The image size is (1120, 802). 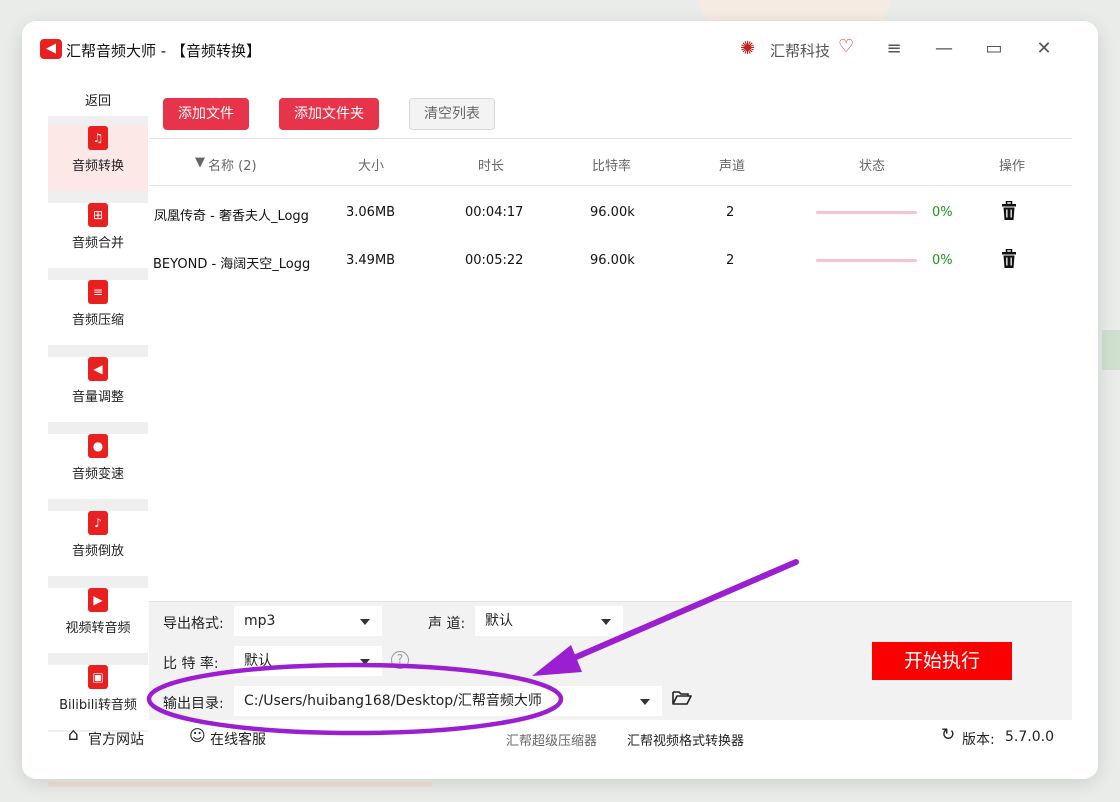 I want to click on sidebar-item-reverse: ♪ 音频倒放, so click(x=98, y=544).